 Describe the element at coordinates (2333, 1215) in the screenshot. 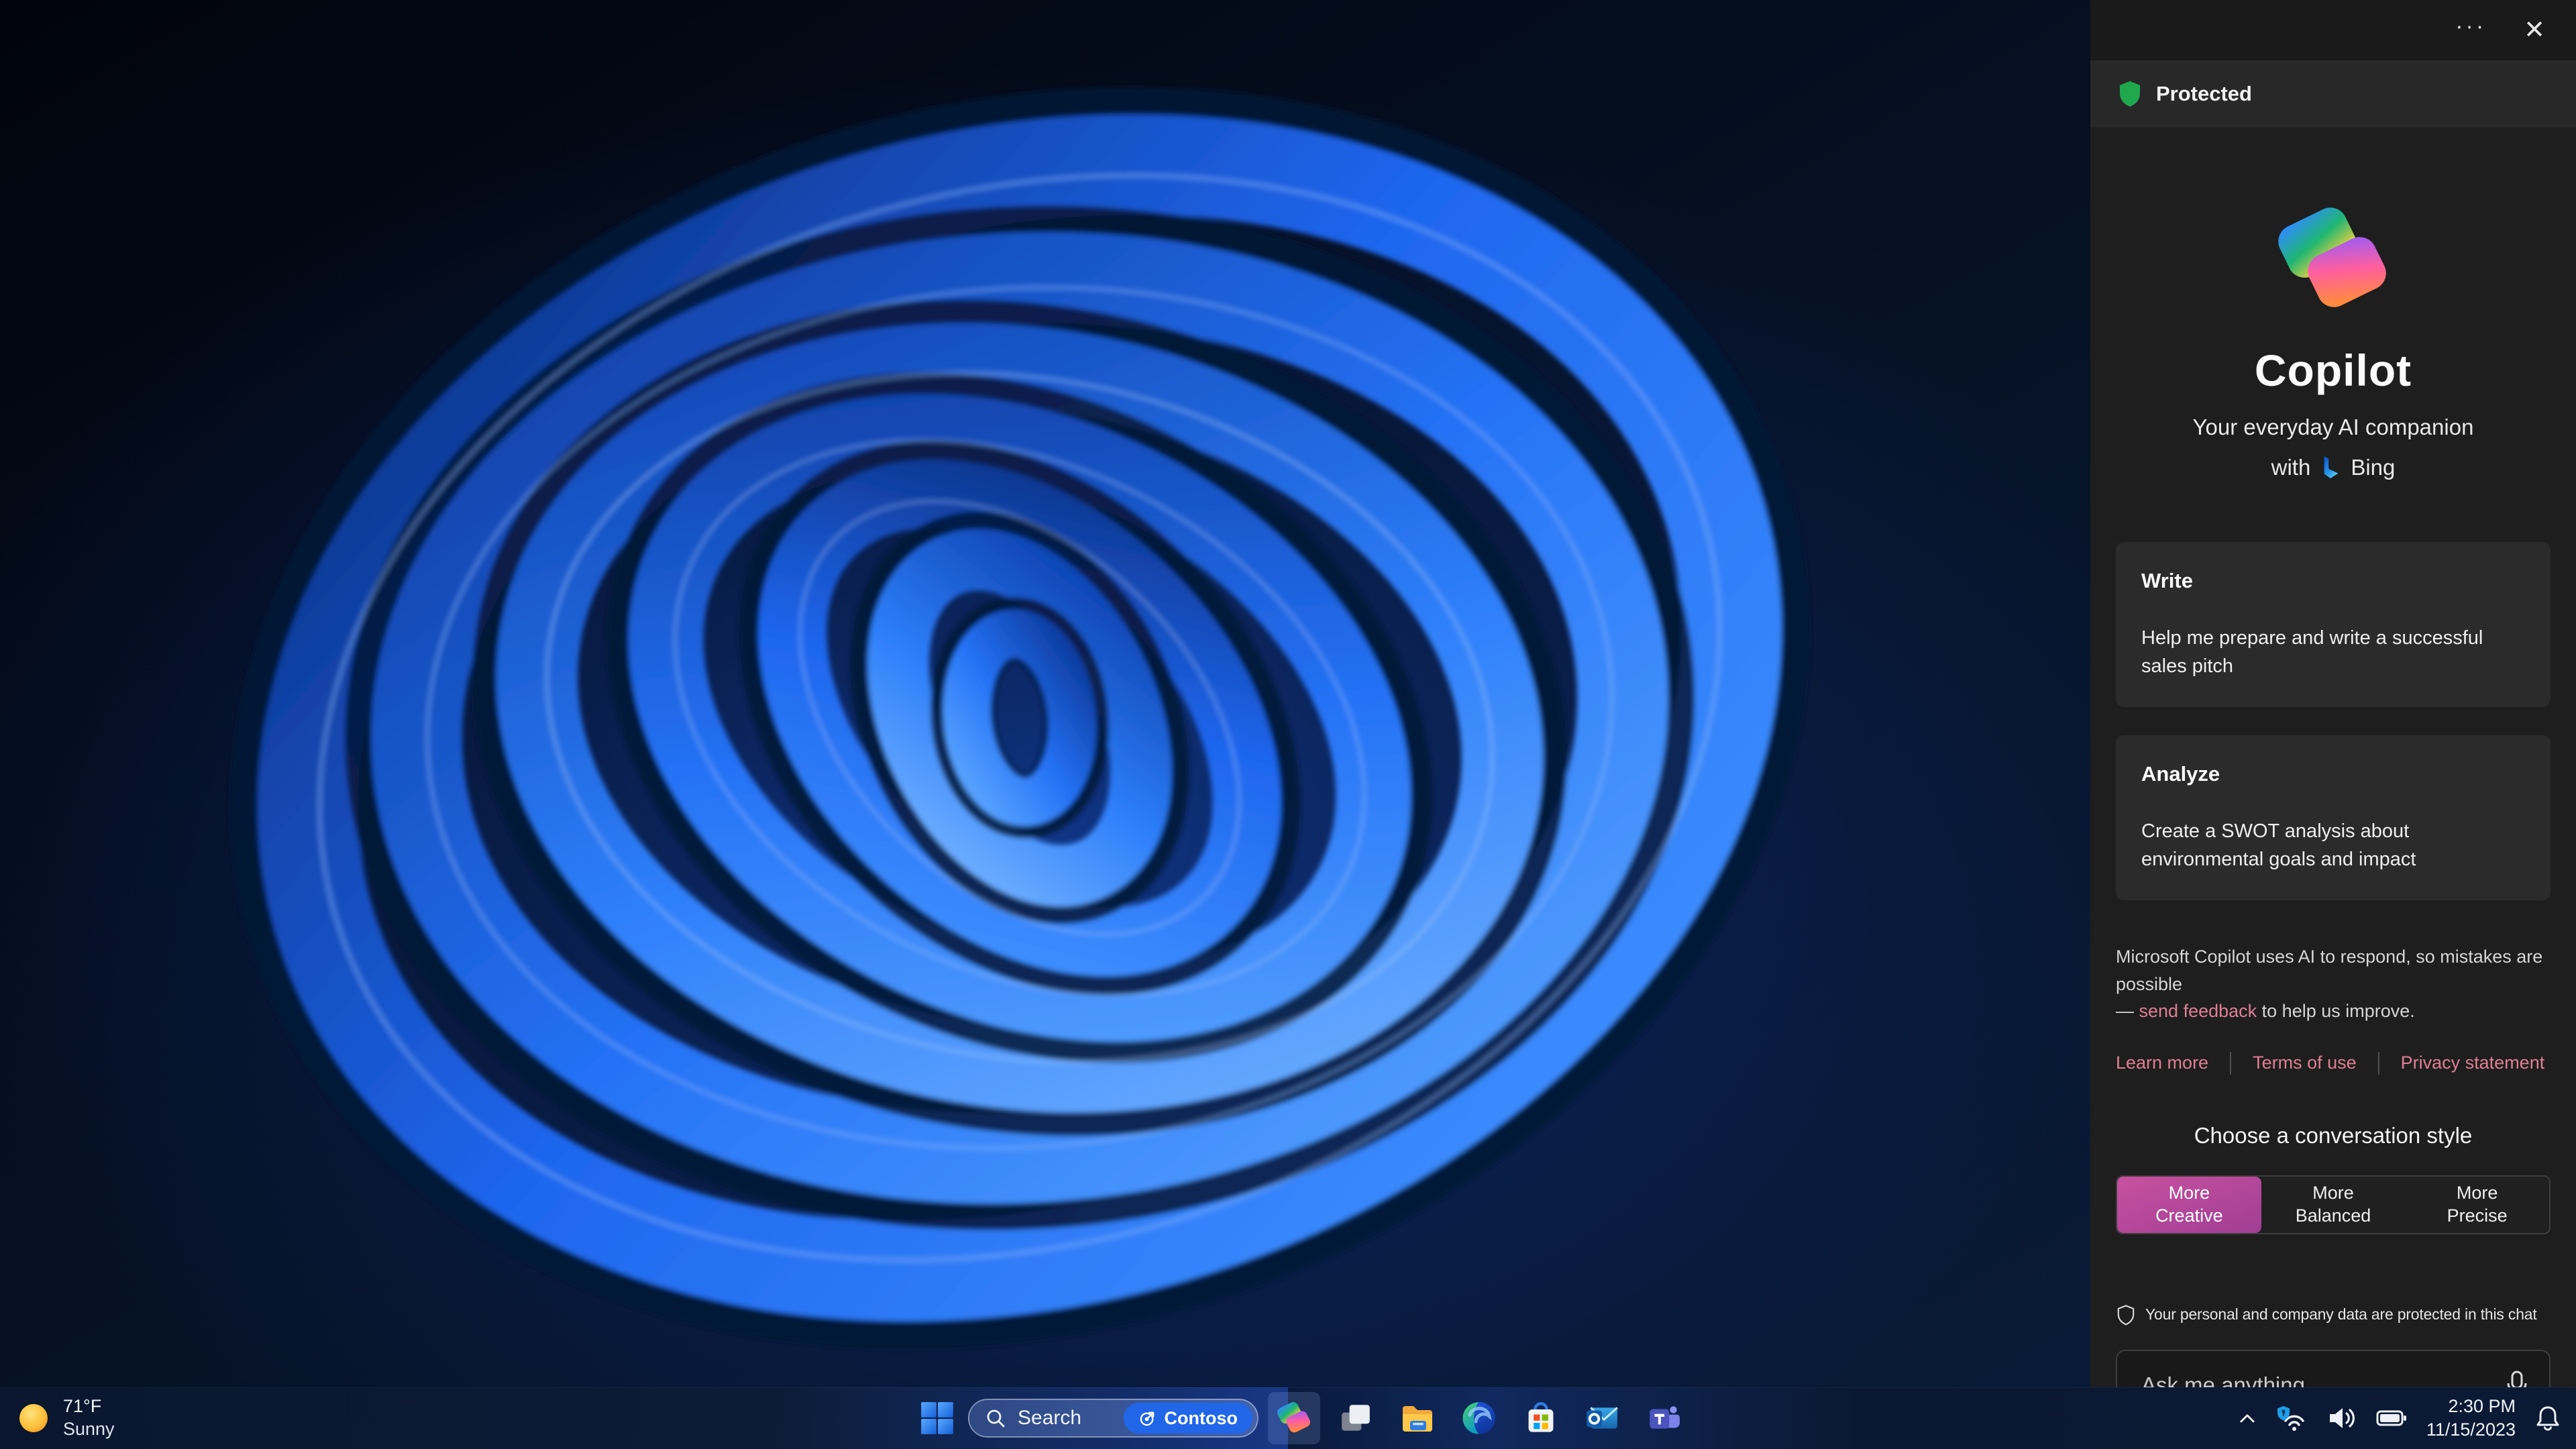

I see `segment-label-bottom: Balanced` at that location.